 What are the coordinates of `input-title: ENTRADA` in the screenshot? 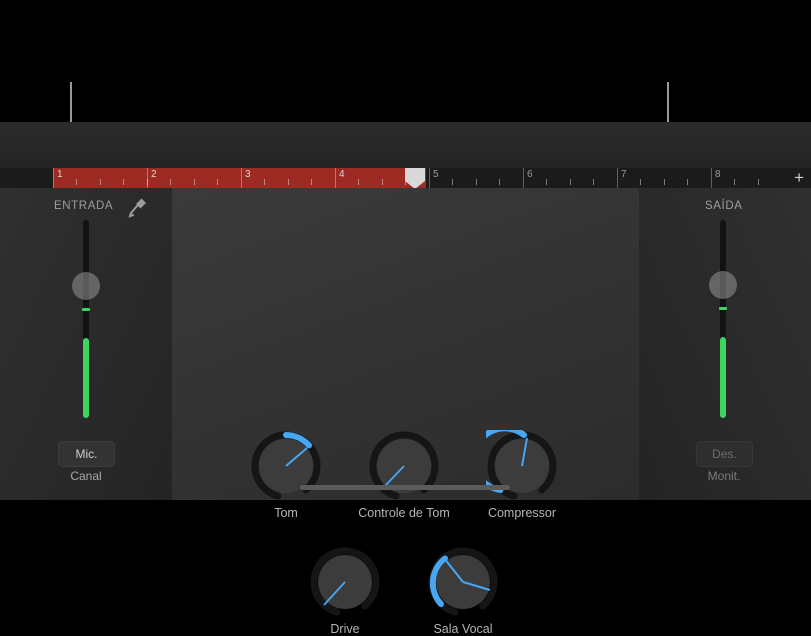 It's located at (84, 206).